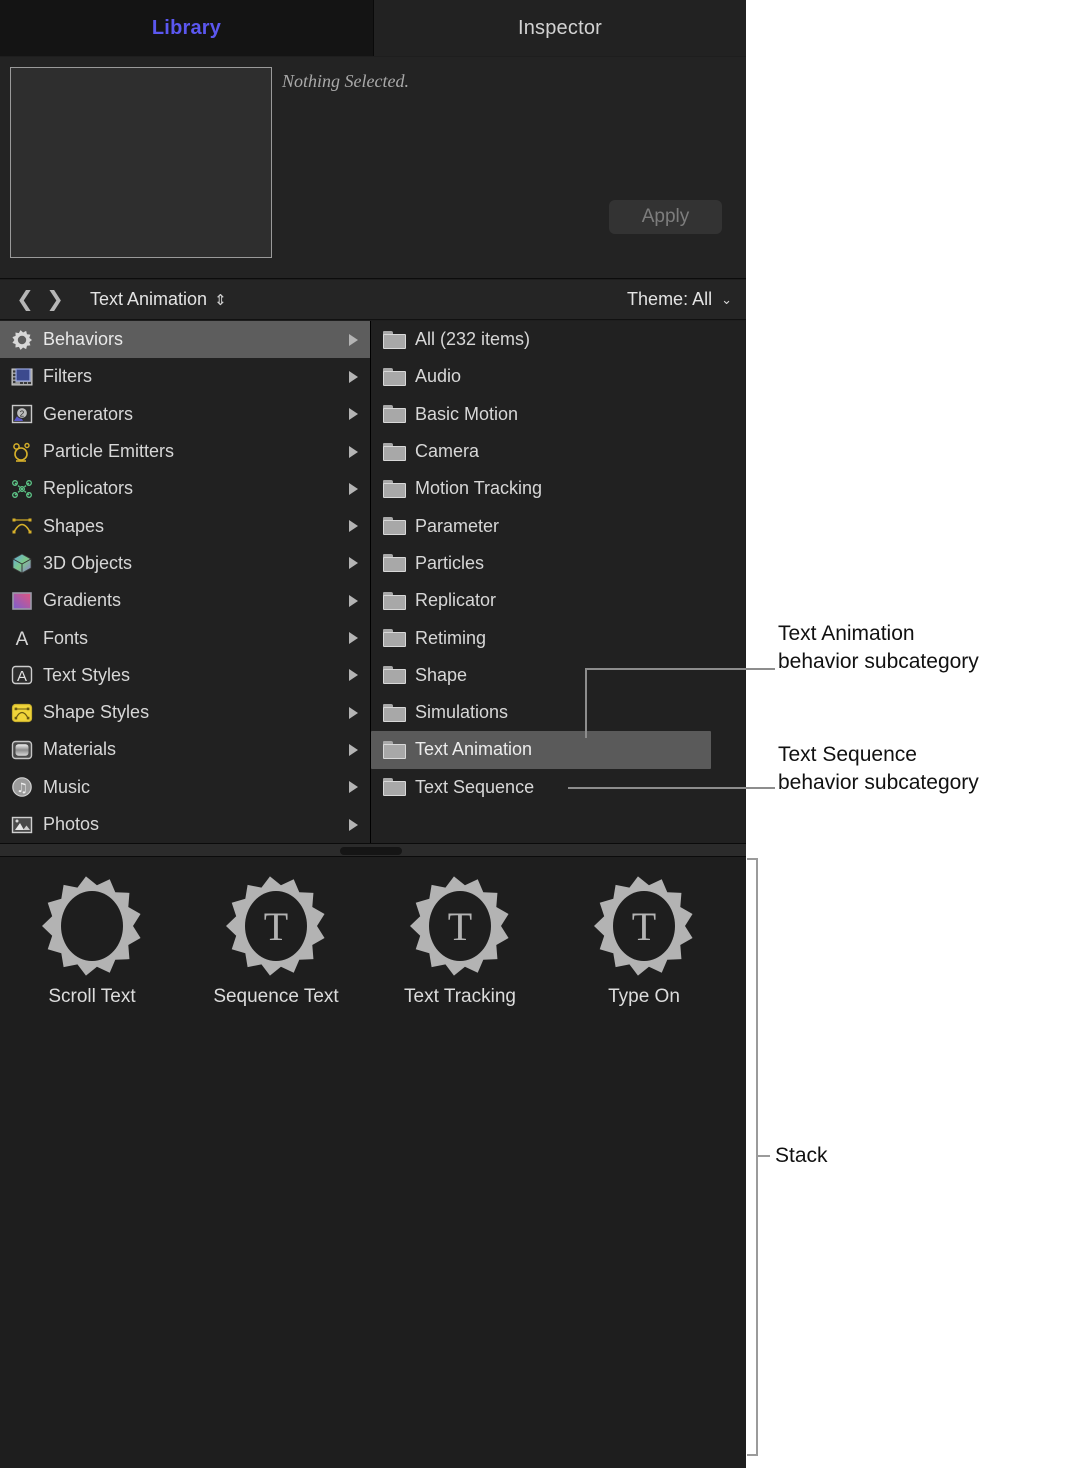 The image size is (1085, 1468). I want to click on subcategory-row-text-animation: Text Animation, so click(541, 750).